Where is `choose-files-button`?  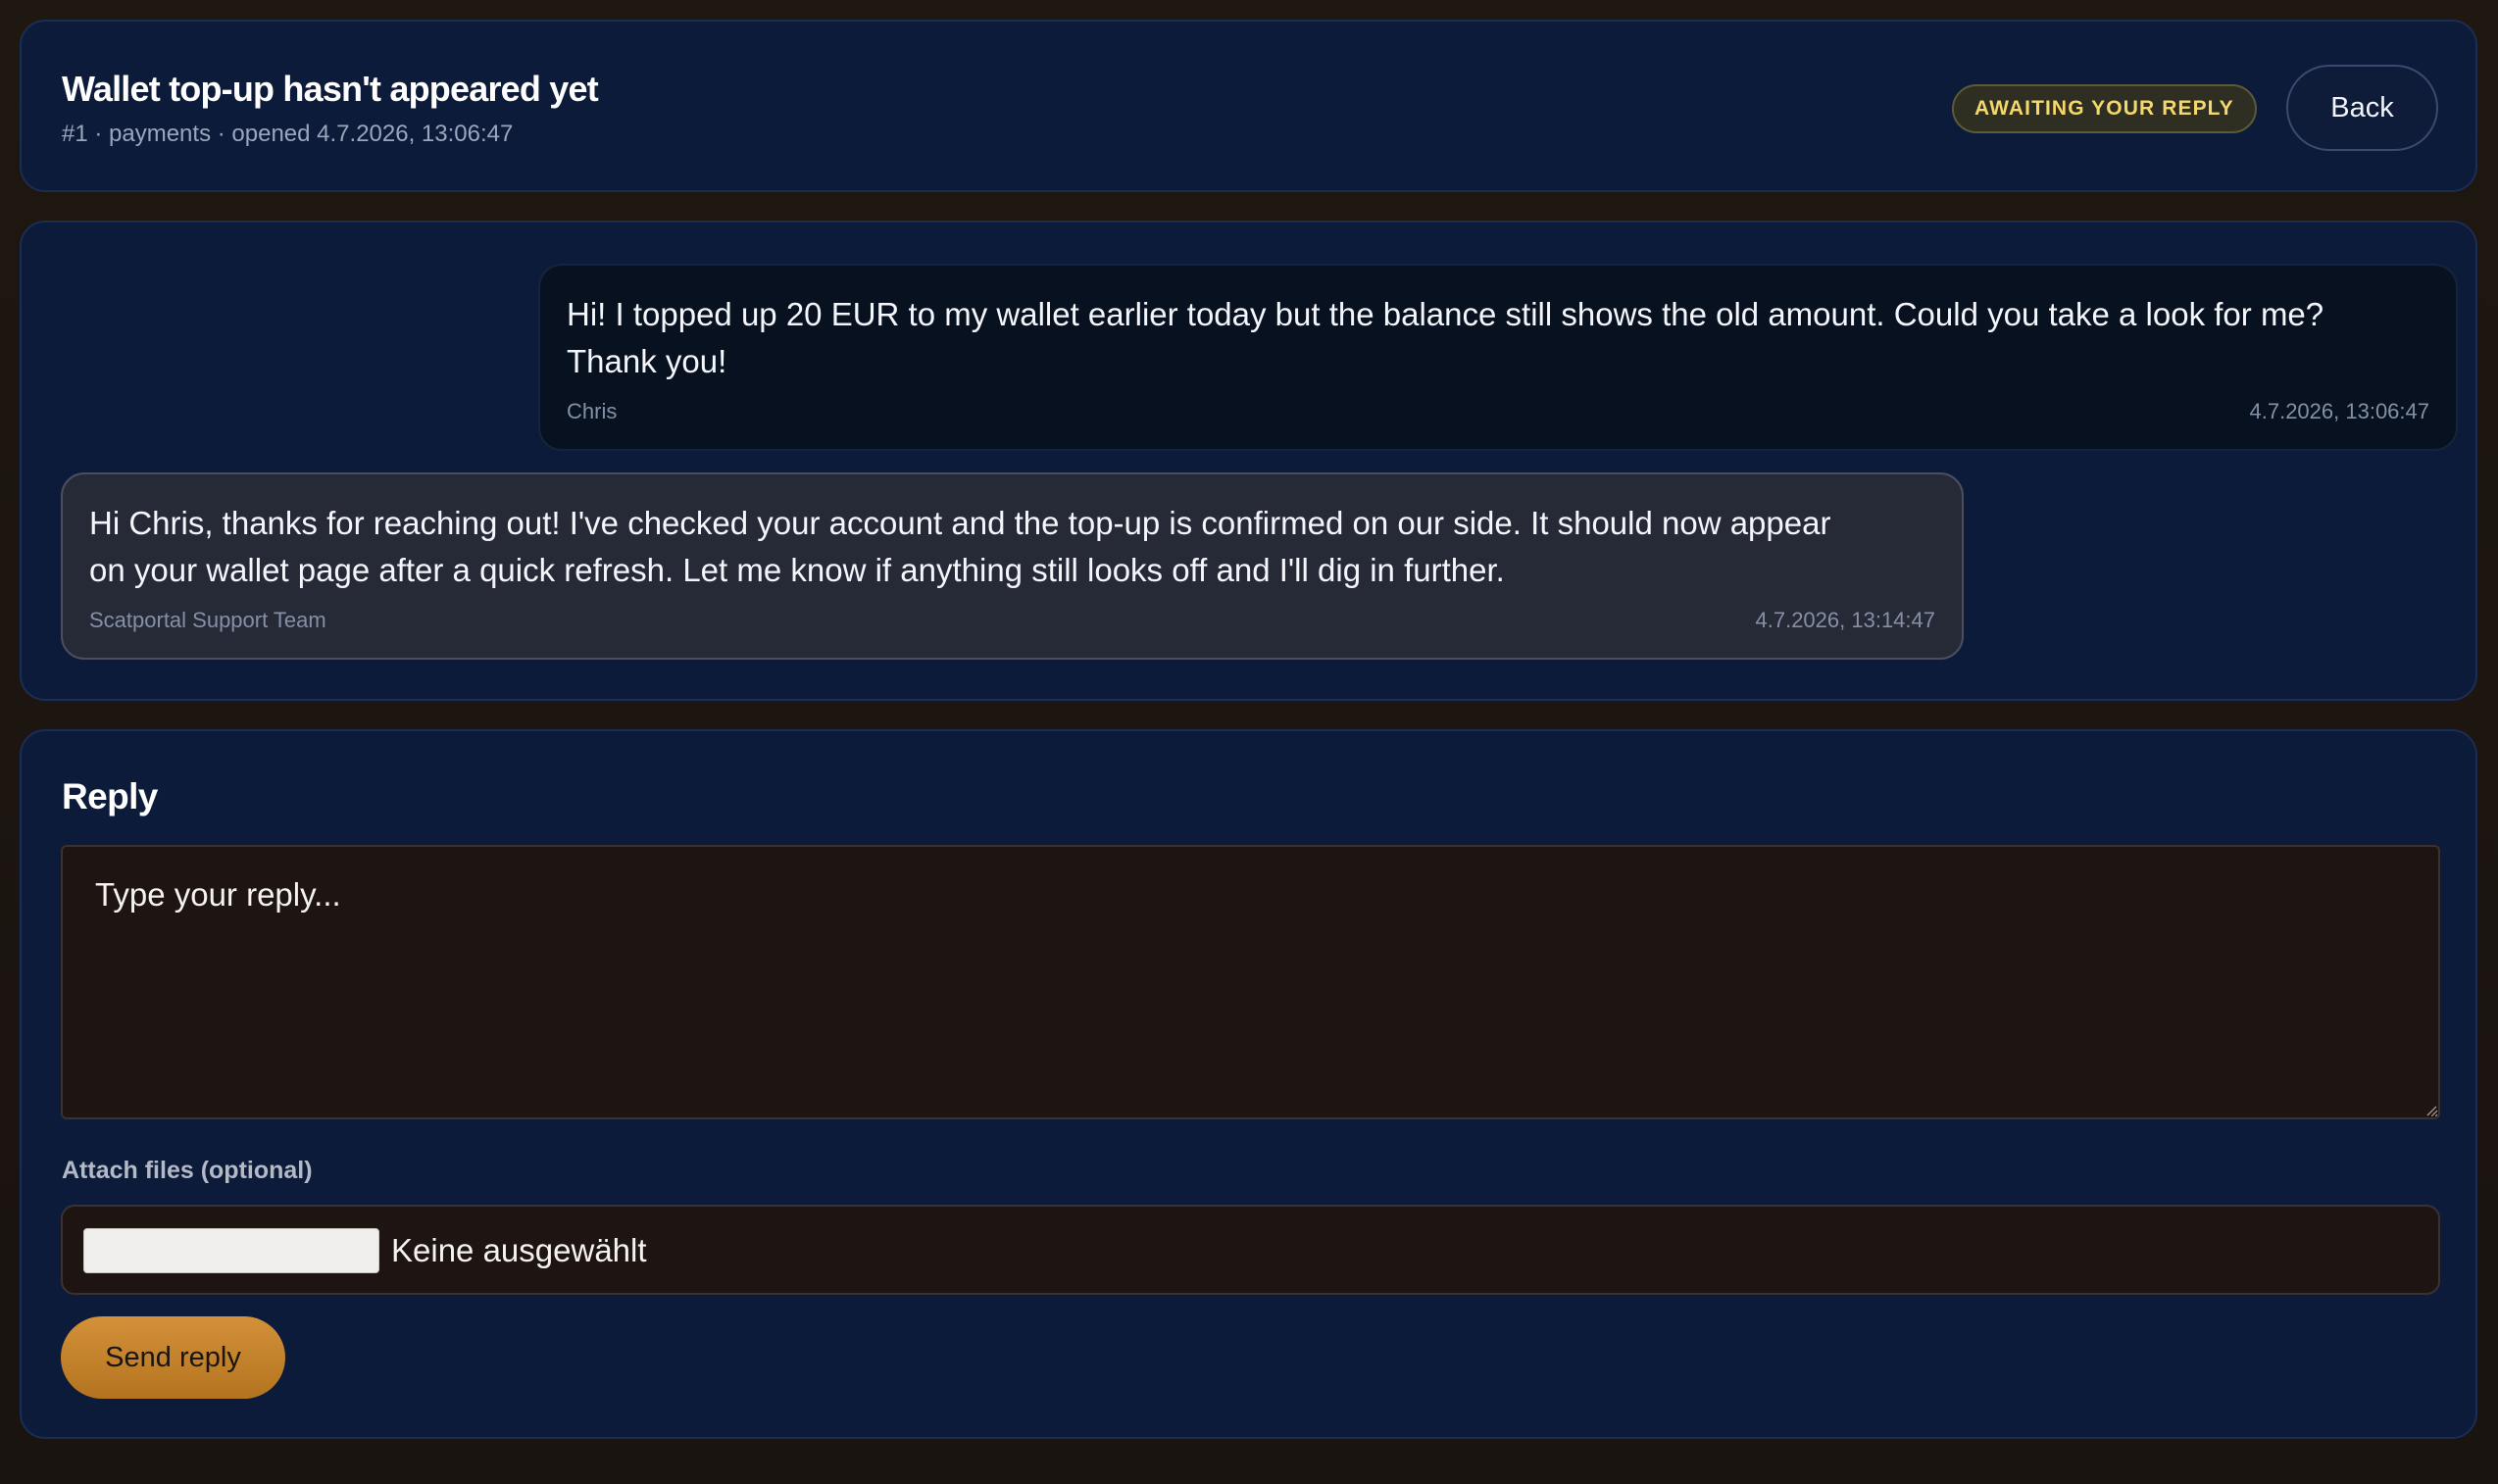 choose-files-button is located at coordinates (231, 1251).